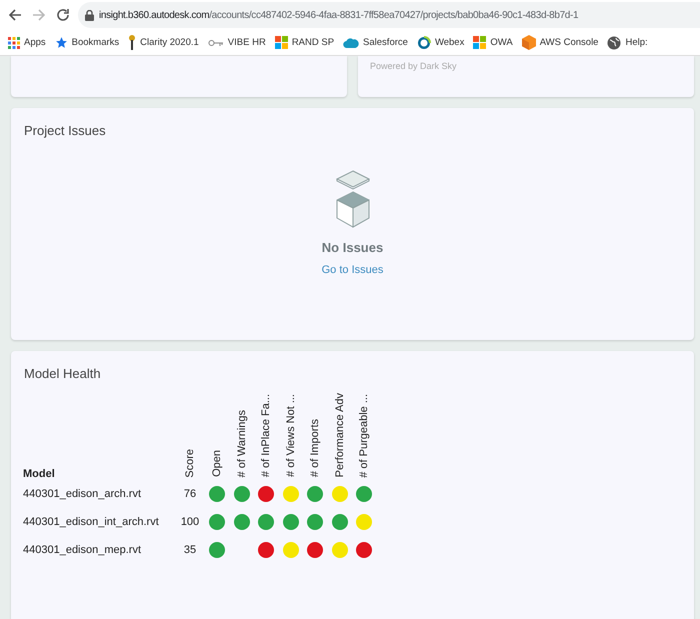 This screenshot has height=619, width=700. Describe the element at coordinates (216, 42) in the screenshot. I see `key-icon` at that location.